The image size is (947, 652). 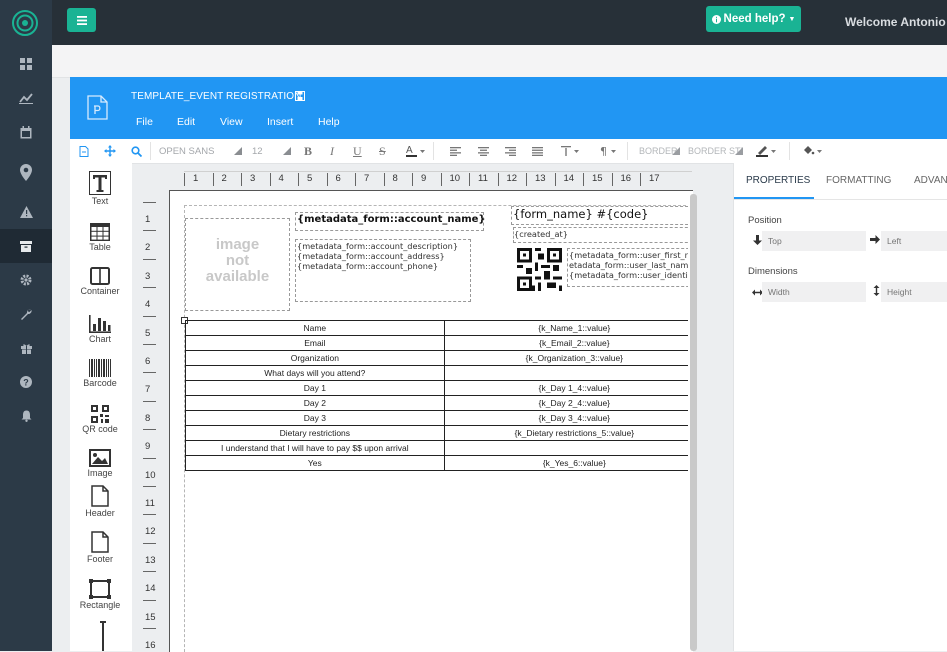 I want to click on top-input, so click(x=814, y=241).